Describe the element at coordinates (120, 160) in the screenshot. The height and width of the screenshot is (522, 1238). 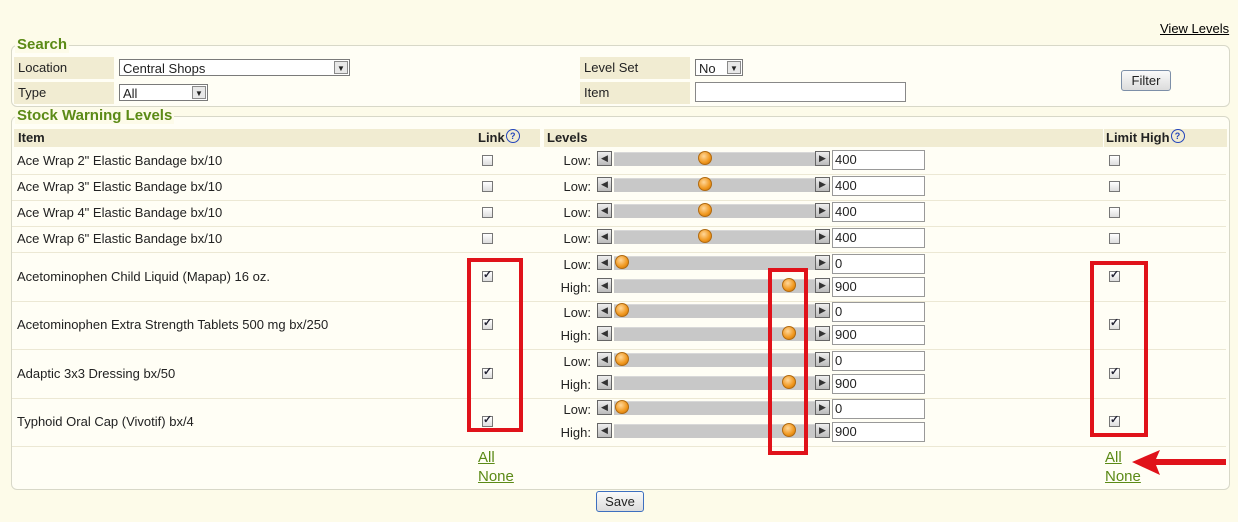
I see `item-name: Ace Wrap 2" Elastic Bandage bx/10` at that location.